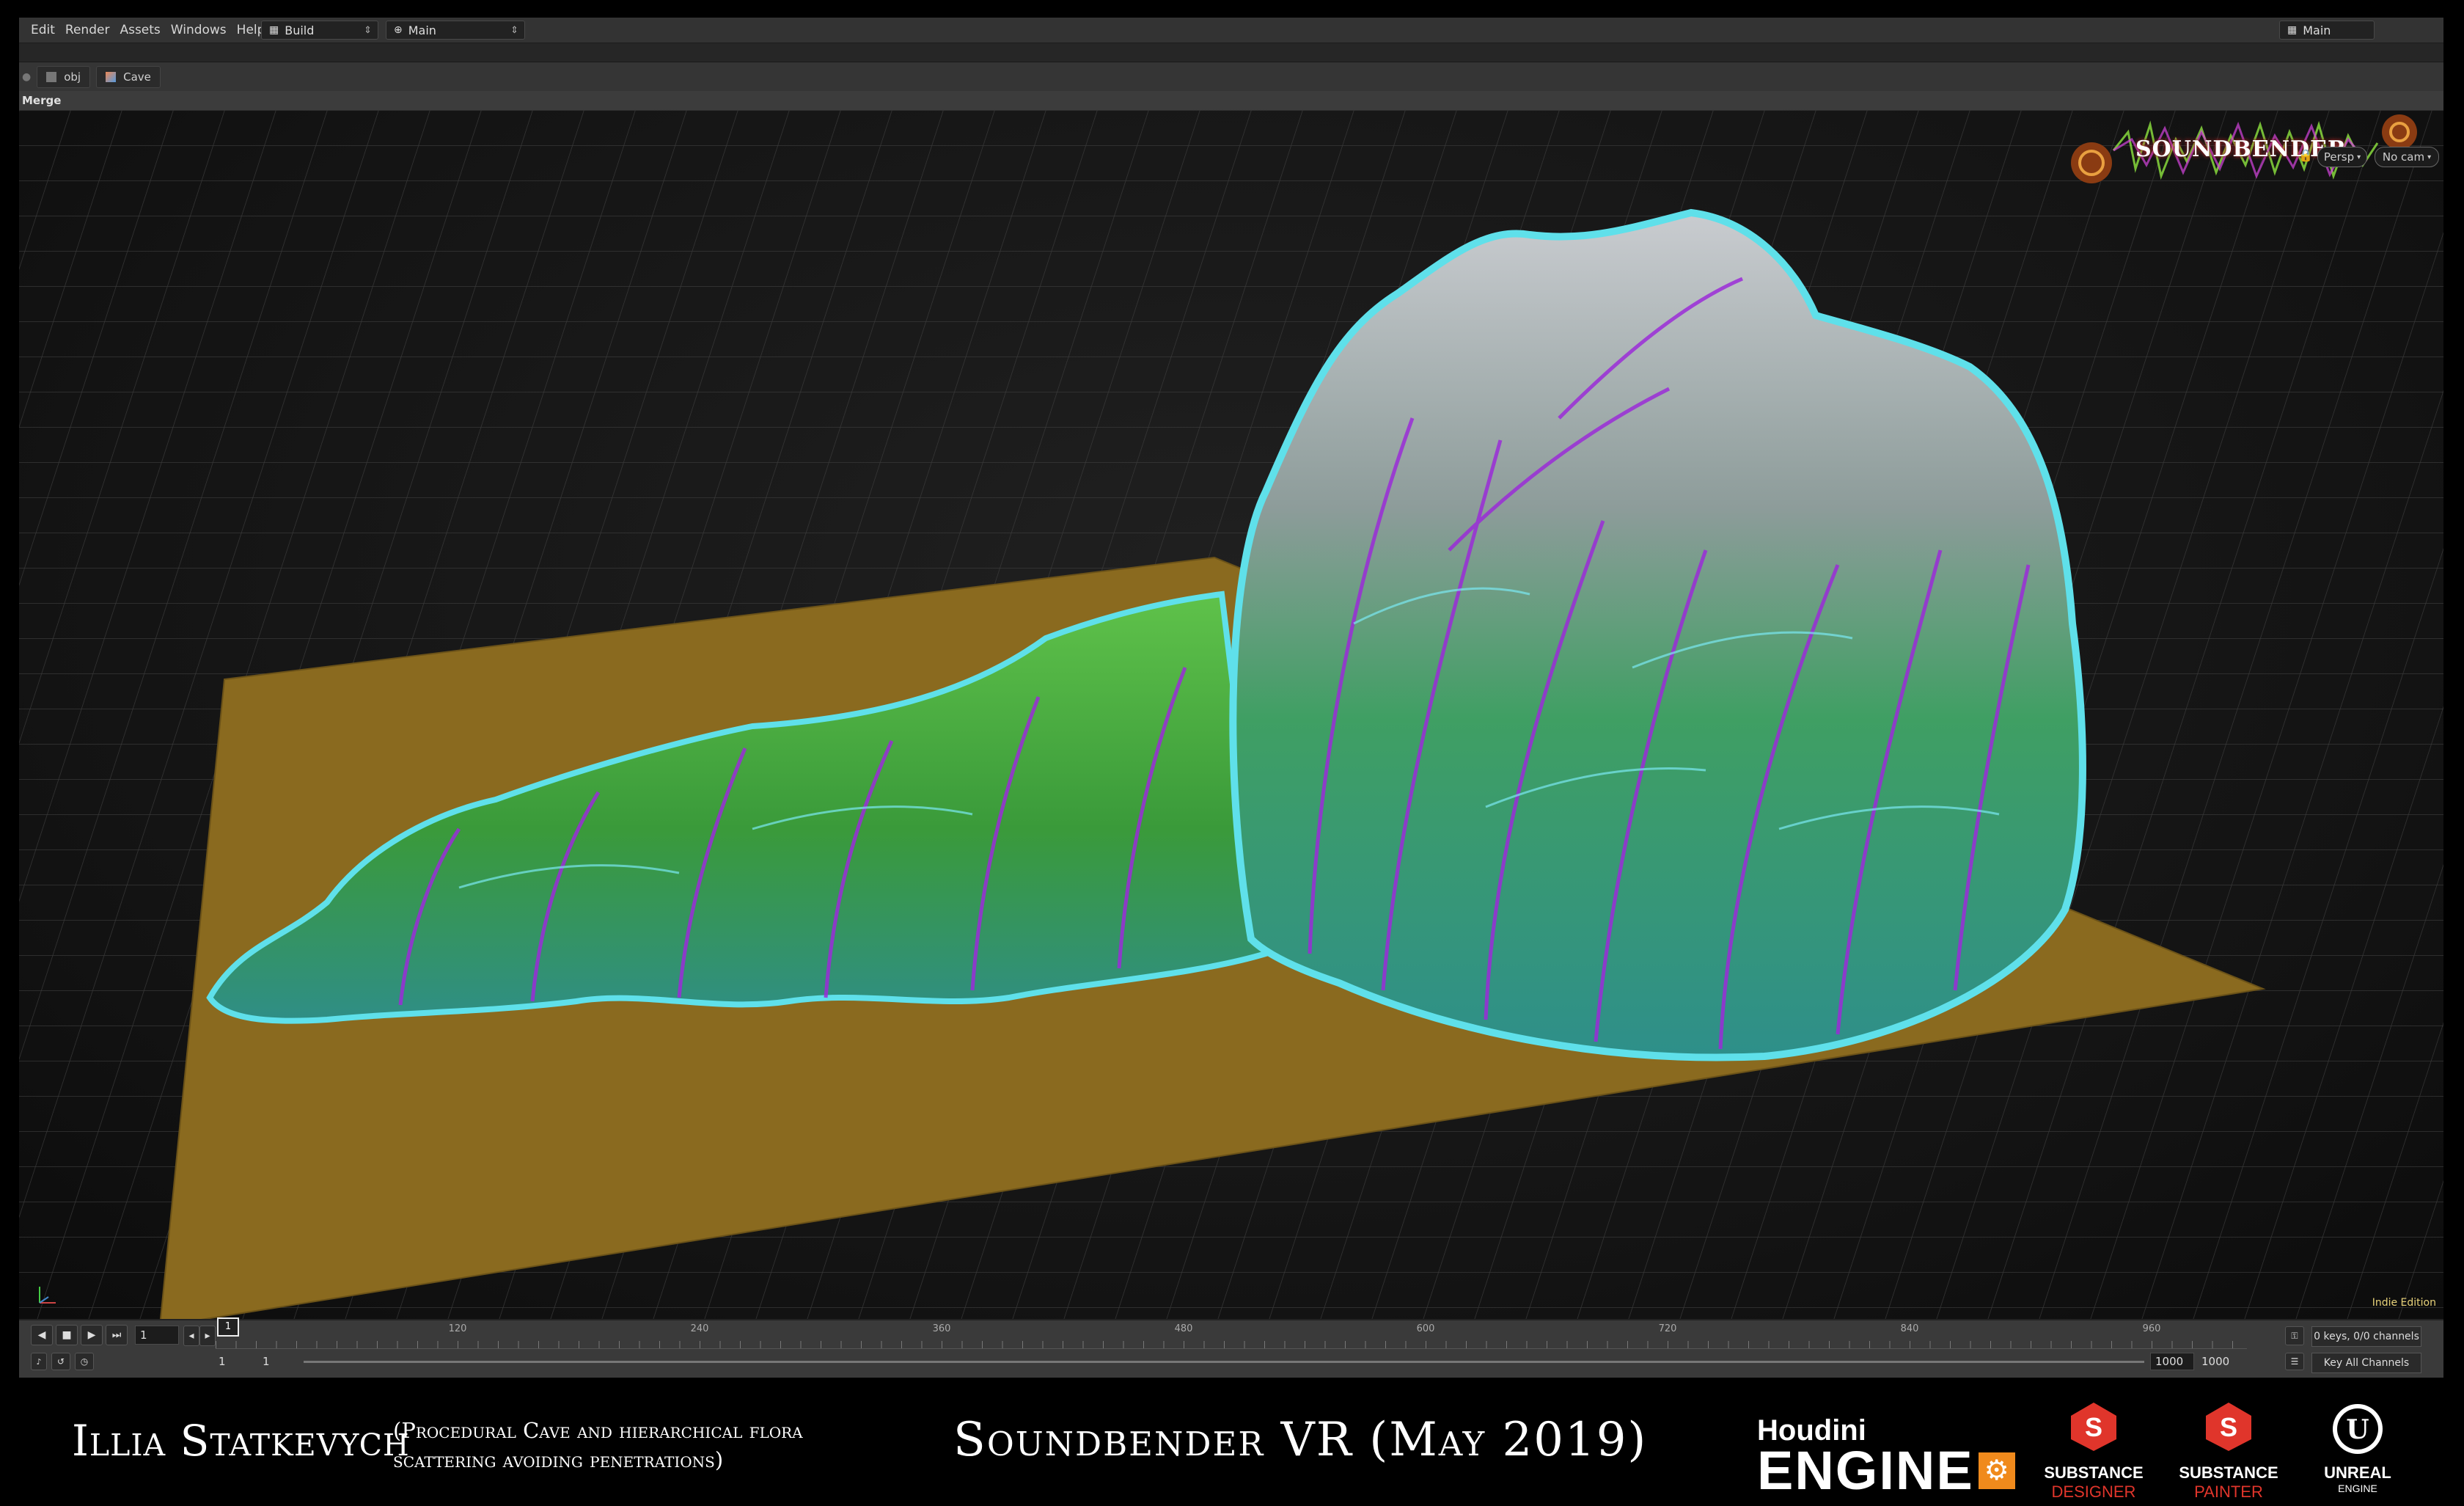 The height and width of the screenshot is (1506, 2464). I want to click on play-icon: ▶, so click(91, 1335).